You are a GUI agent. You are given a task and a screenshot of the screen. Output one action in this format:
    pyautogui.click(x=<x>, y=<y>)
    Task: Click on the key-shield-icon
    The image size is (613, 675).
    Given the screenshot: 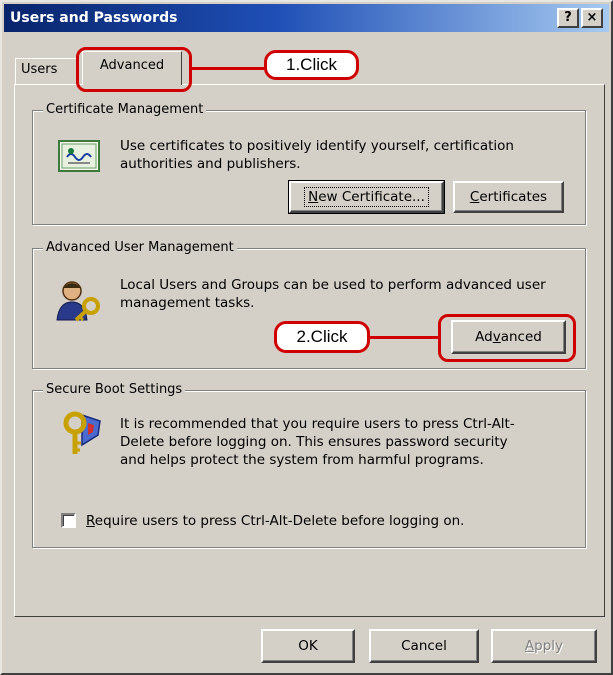 What is the action you would take?
    pyautogui.click(x=82, y=432)
    